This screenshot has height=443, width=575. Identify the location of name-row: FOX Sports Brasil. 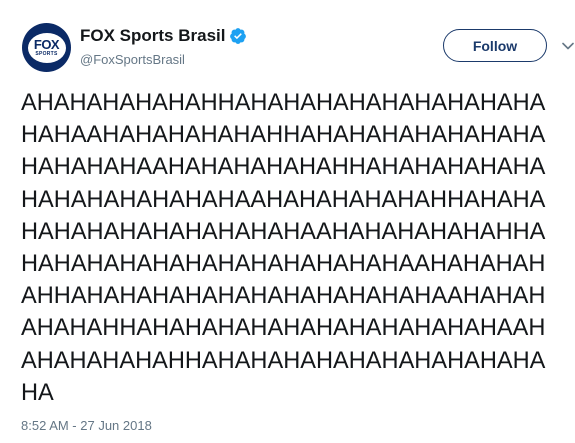
(163, 36).